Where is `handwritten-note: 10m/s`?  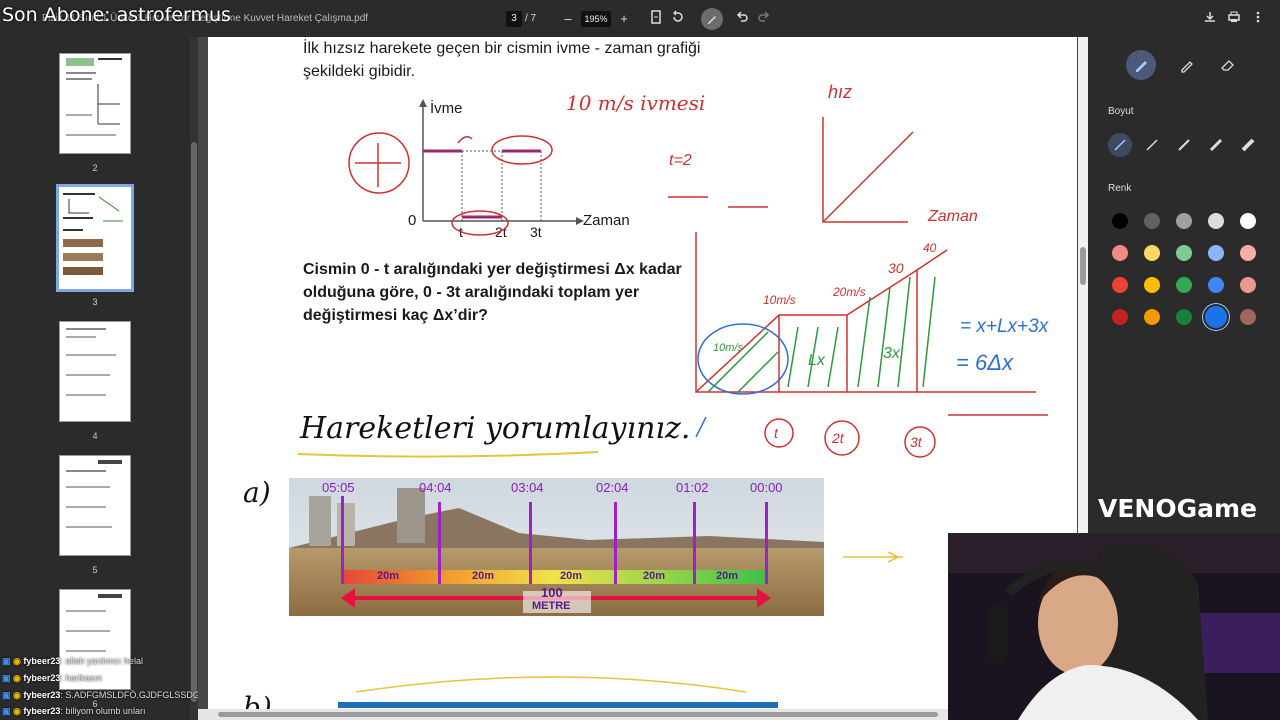 handwritten-note: 10m/s is located at coordinates (779, 300).